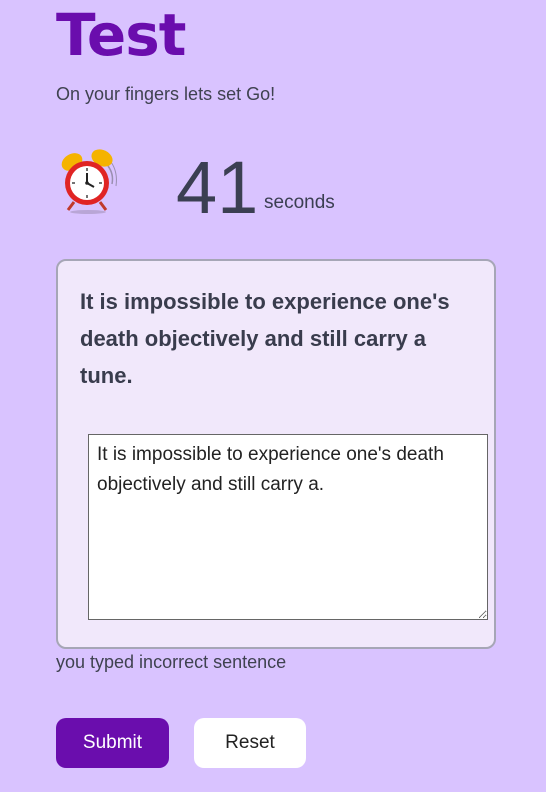  What do you see at coordinates (276, 185) in the screenshot?
I see `timer: 41 seconds` at bounding box center [276, 185].